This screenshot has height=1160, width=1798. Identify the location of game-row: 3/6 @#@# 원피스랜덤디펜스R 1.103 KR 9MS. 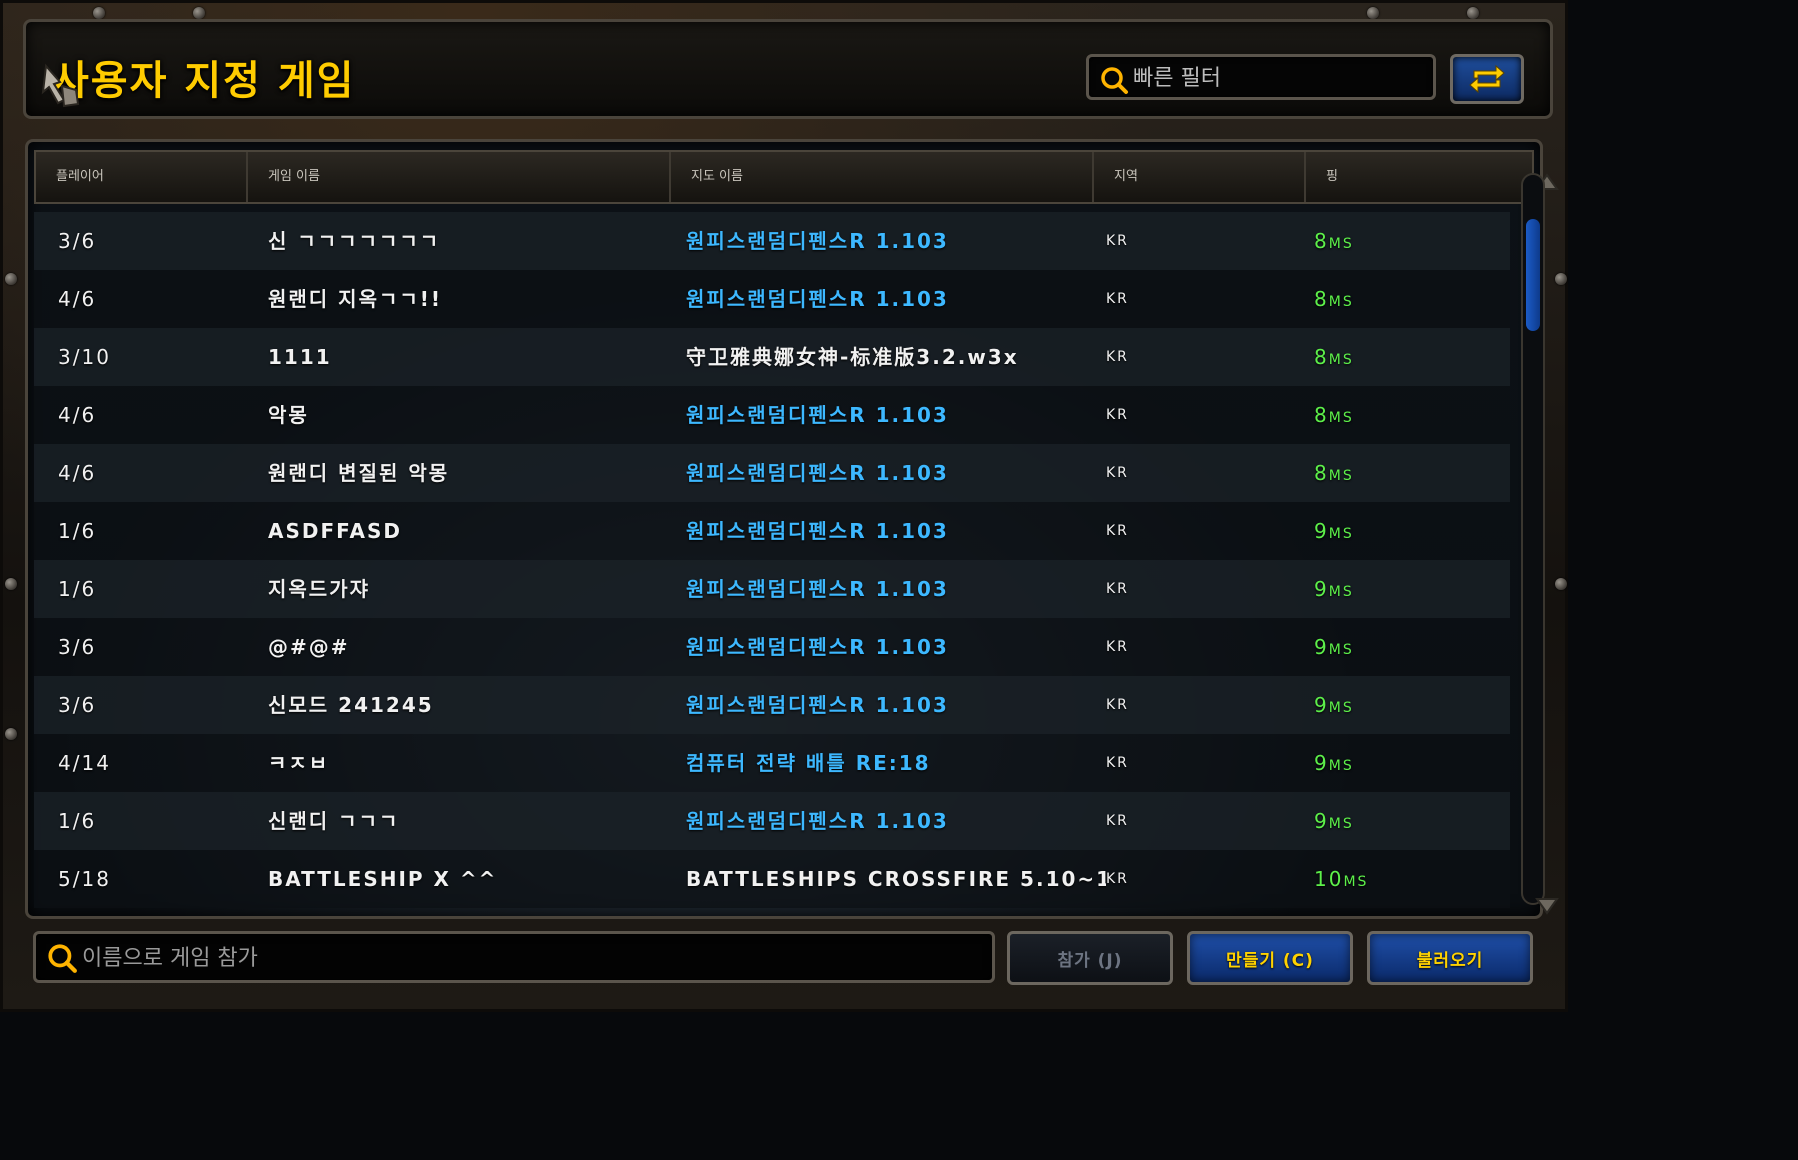
(772, 647).